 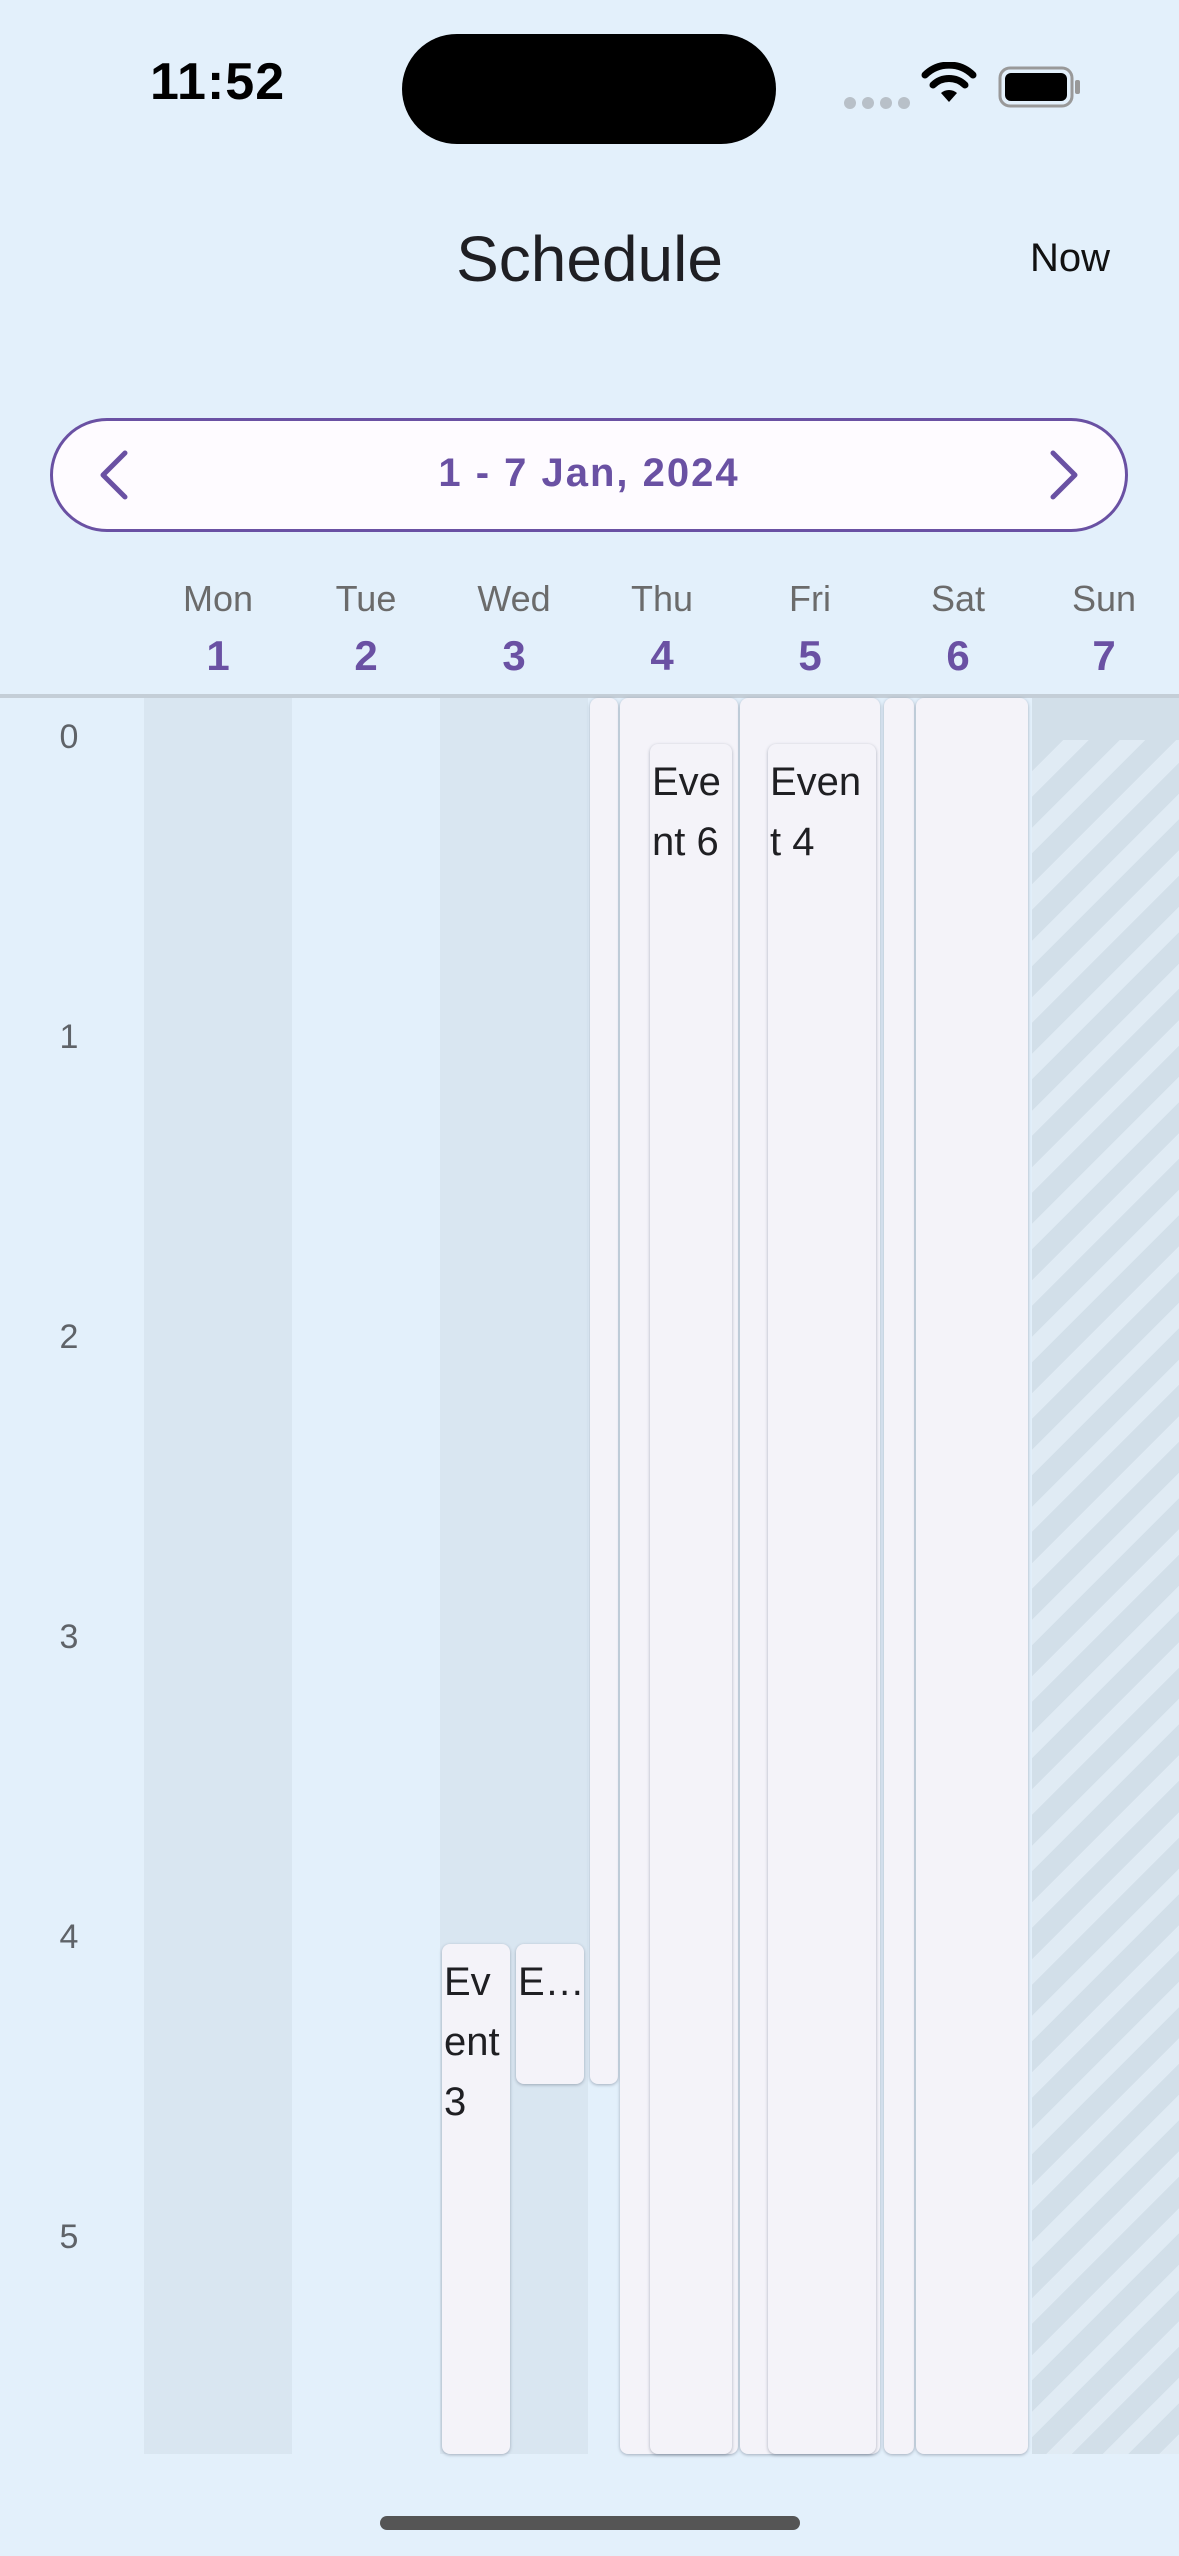 I want to click on hour-label: 2, so click(x=69, y=1337).